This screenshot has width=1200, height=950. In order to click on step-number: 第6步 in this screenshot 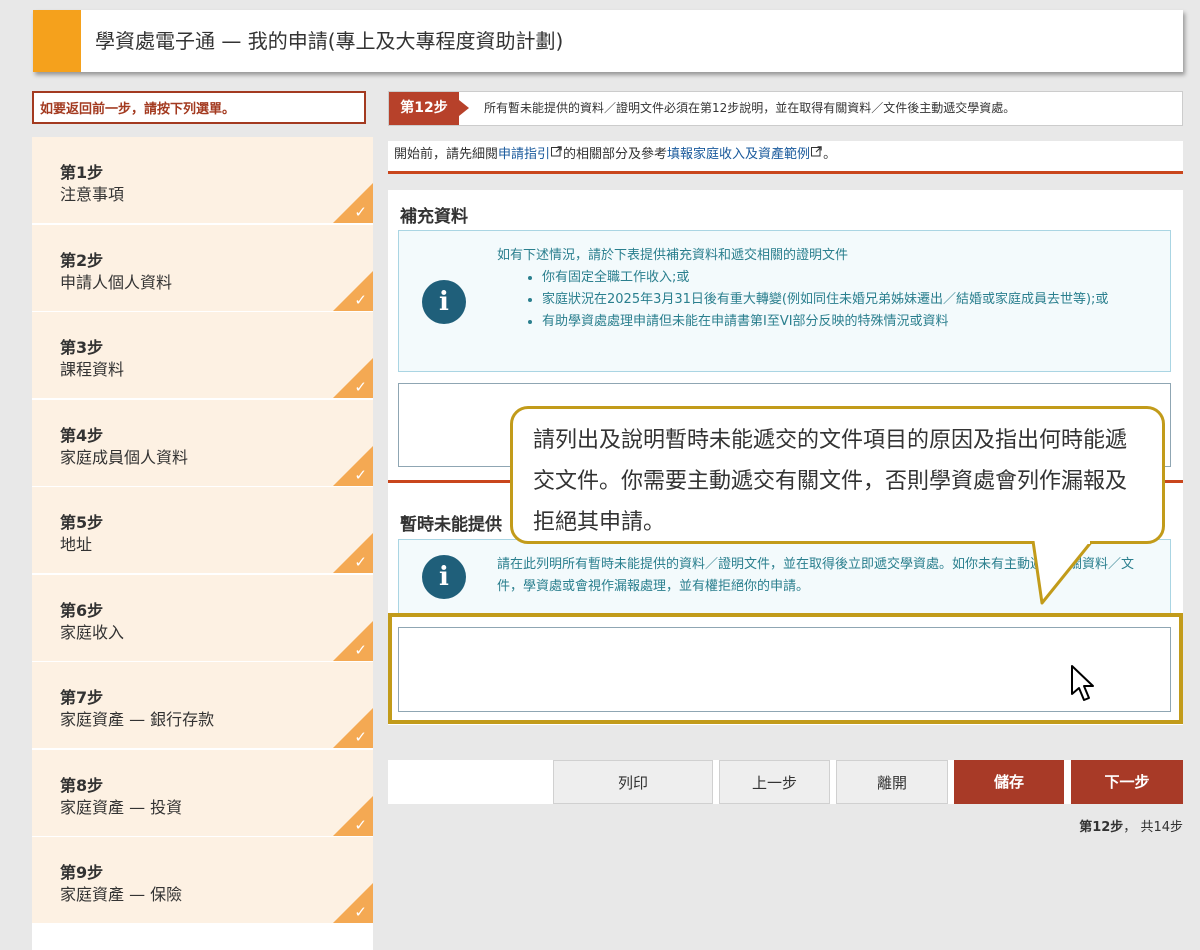, I will do `click(82, 610)`.